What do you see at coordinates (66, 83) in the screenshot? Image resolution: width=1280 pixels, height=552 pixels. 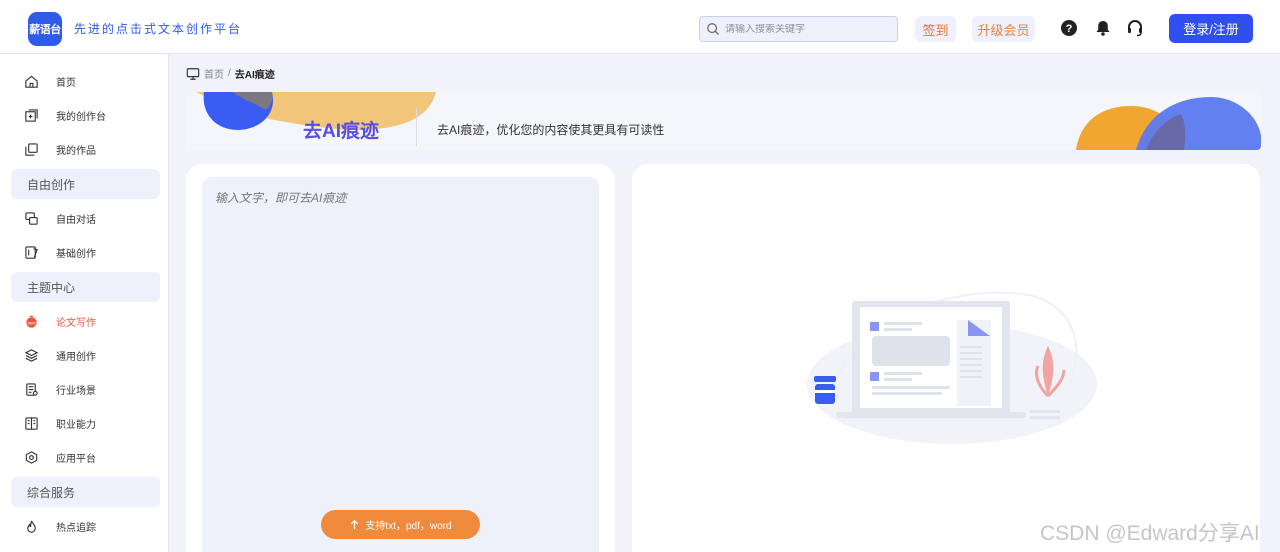 I see `sidebar-item-label: 首页` at bounding box center [66, 83].